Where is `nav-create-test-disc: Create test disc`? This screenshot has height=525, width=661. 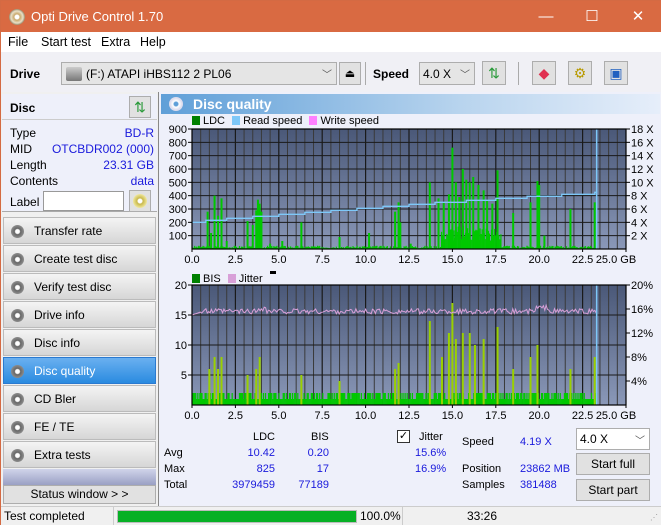 nav-create-test-disc: Create test disc is located at coordinates (79, 258).